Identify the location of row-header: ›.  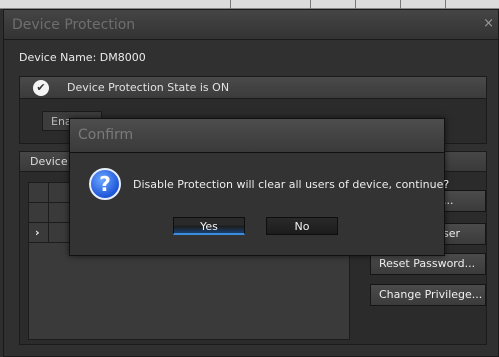
(39, 232).